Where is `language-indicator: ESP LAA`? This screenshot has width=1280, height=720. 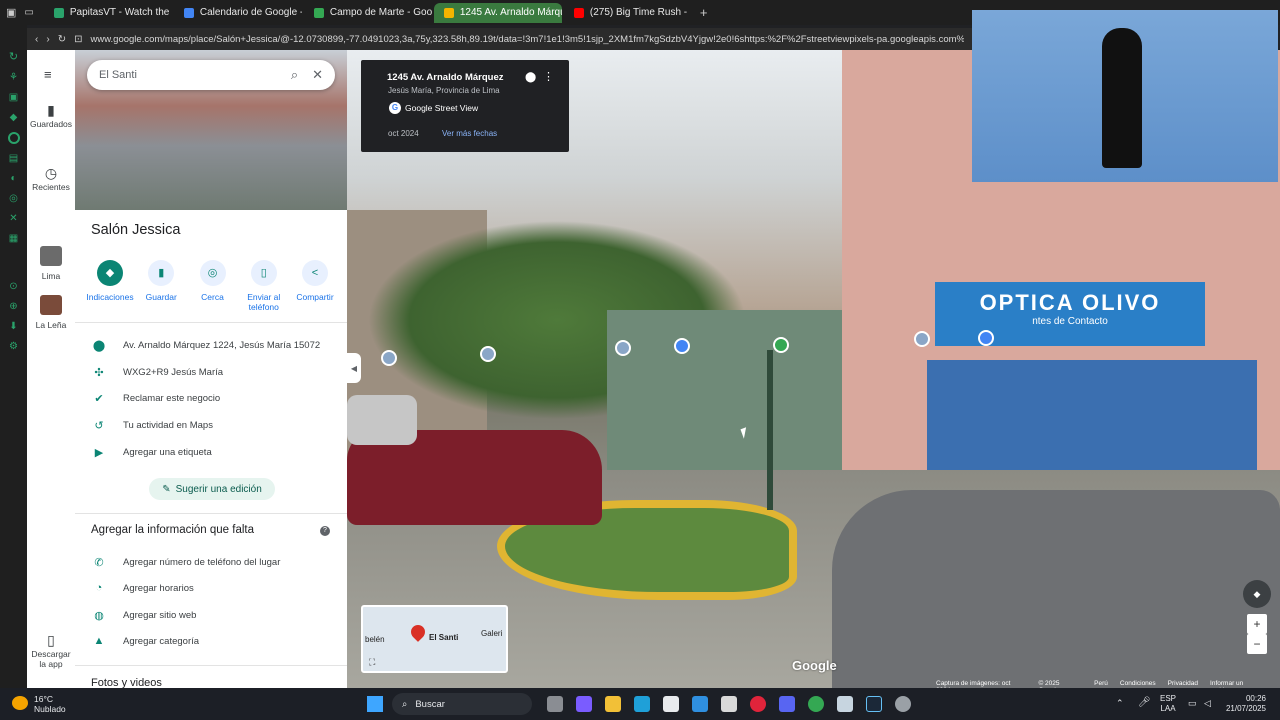 language-indicator: ESP LAA is located at coordinates (1168, 704).